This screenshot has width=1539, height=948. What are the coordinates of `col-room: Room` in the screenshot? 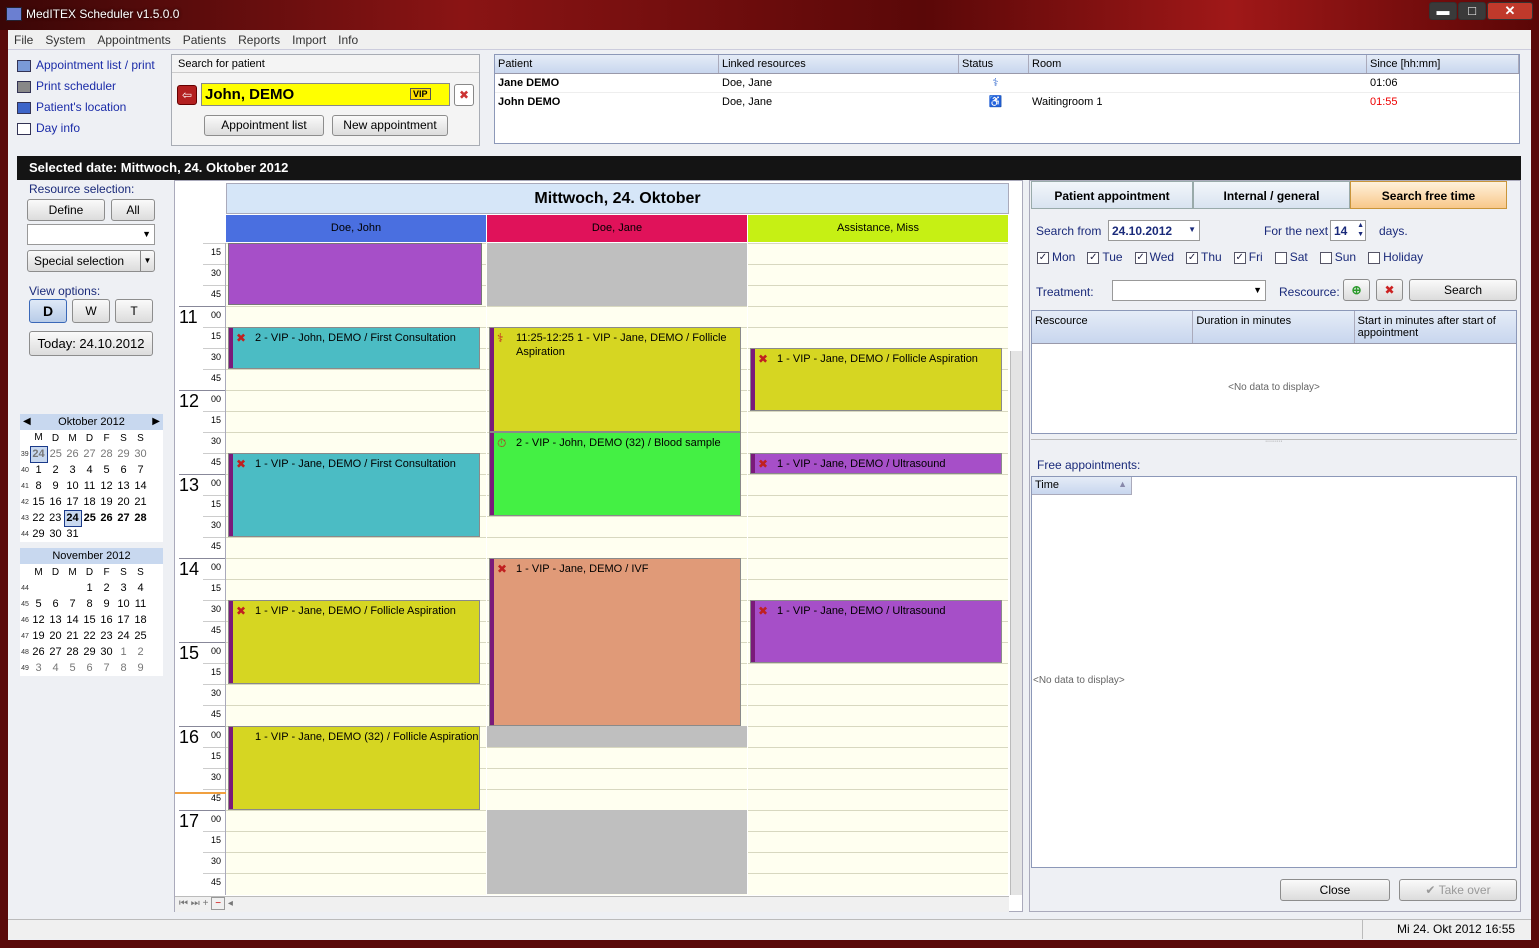 It's located at (1198, 64).